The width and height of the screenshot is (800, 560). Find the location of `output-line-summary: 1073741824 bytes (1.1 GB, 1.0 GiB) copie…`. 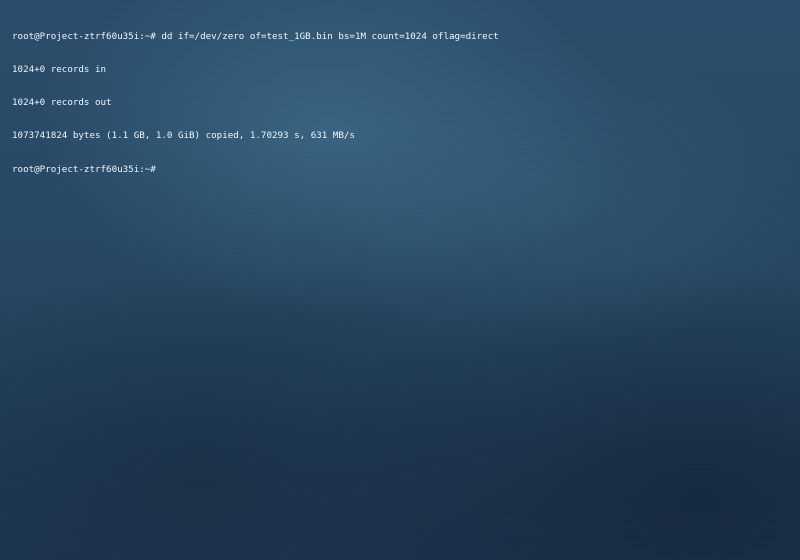

output-line-summary: 1073741824 bytes (1.1 GB, 1.0 GiB) copie… is located at coordinates (183, 135).